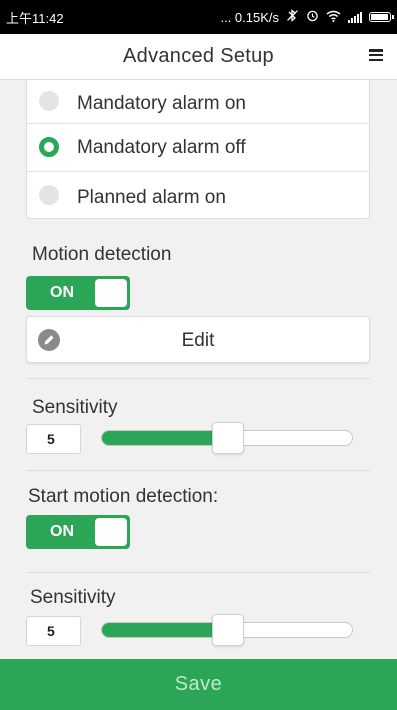 The image size is (397, 710). What do you see at coordinates (198, 17) in the screenshot?
I see `status-bar: 上午11:42 ... 0.15K/s` at bounding box center [198, 17].